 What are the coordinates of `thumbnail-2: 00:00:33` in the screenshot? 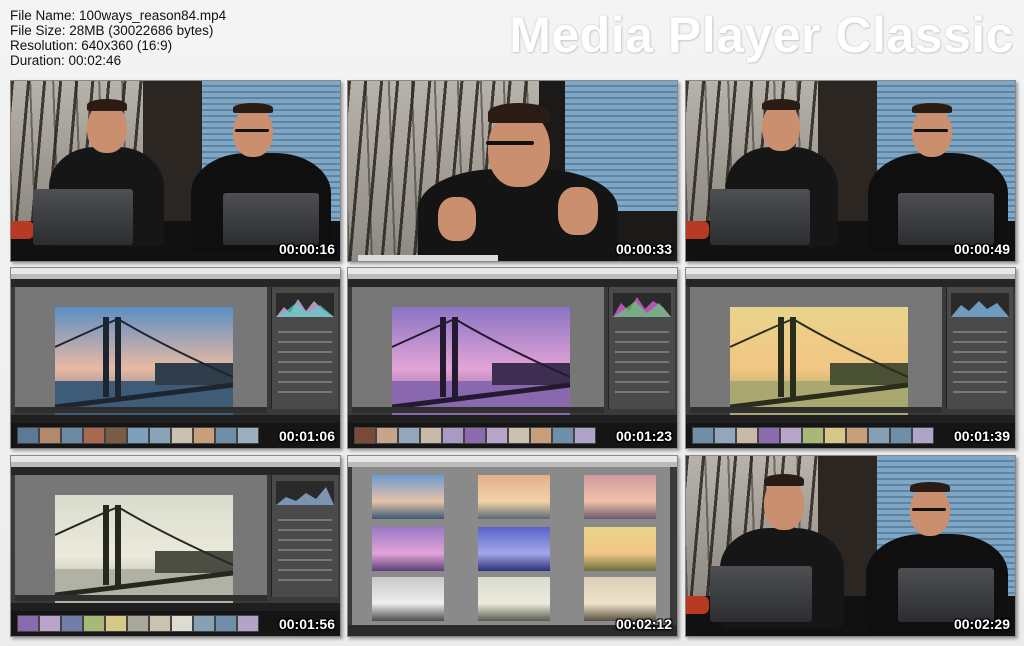 It's located at (512, 171).